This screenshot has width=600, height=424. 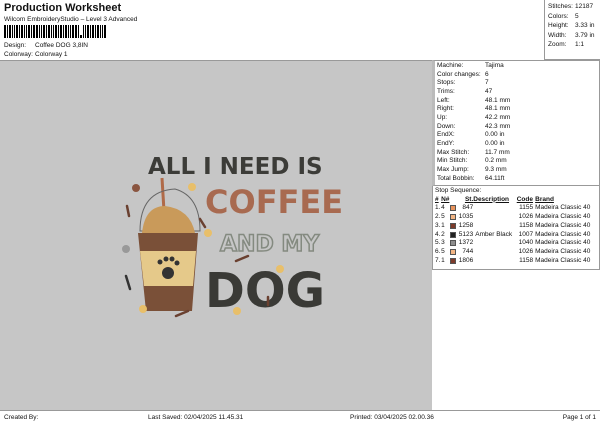 I want to click on label: Stitches:, so click(x=560, y=6).